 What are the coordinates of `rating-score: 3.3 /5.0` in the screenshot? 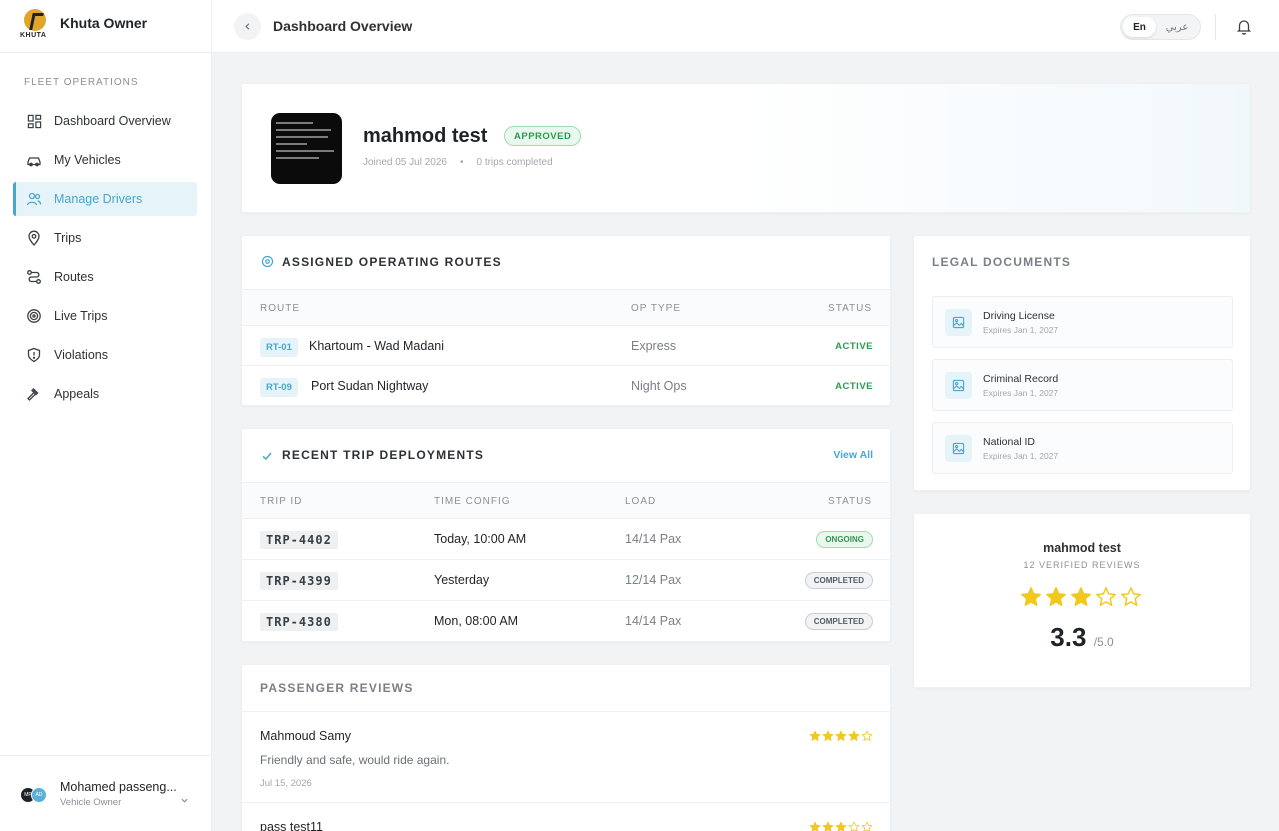 It's located at (1082, 637).